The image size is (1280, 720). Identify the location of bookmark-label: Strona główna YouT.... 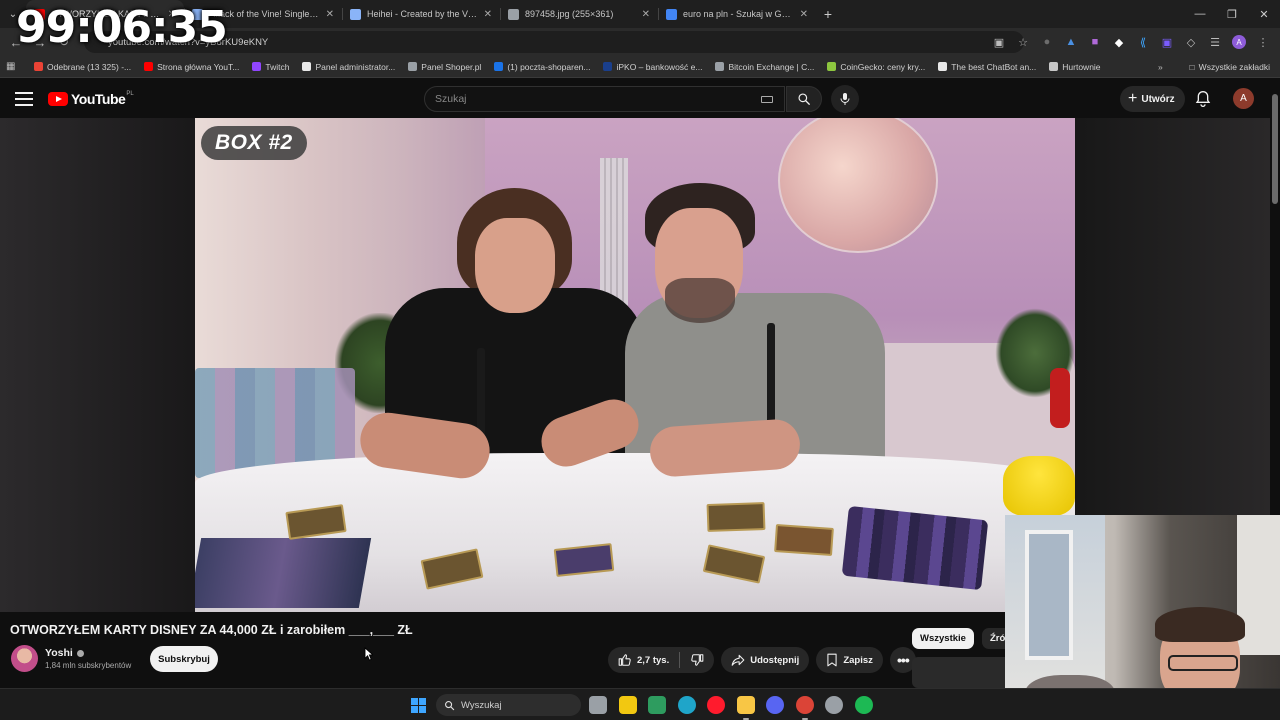
(198, 66).